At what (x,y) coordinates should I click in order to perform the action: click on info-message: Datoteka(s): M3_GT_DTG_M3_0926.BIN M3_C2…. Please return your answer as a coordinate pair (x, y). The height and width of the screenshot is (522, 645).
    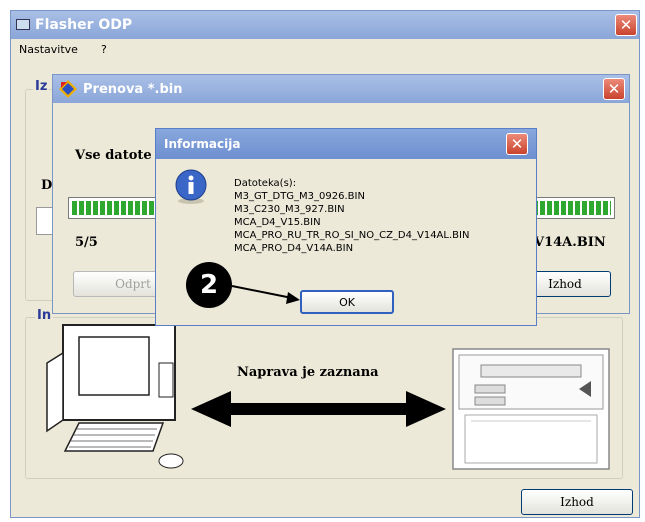
    Looking at the image, I should click on (351, 216).